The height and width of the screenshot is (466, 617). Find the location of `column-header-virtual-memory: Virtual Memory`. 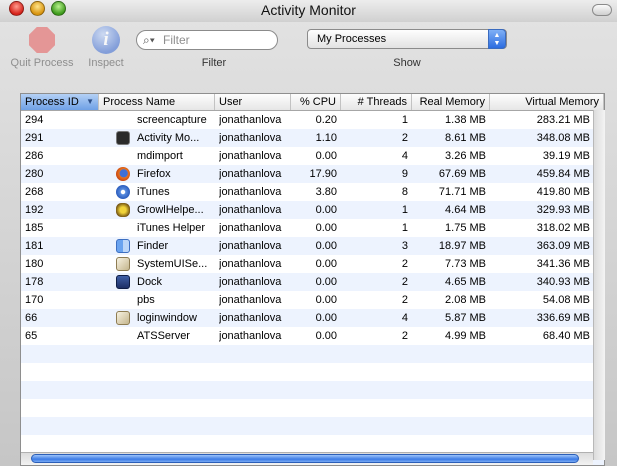

column-header-virtual-memory: Virtual Memory is located at coordinates (547, 102).